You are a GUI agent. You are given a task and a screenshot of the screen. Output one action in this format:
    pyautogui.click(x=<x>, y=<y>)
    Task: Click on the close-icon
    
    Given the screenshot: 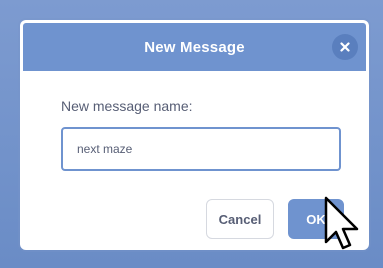 What is the action you would take?
    pyautogui.click(x=345, y=47)
    